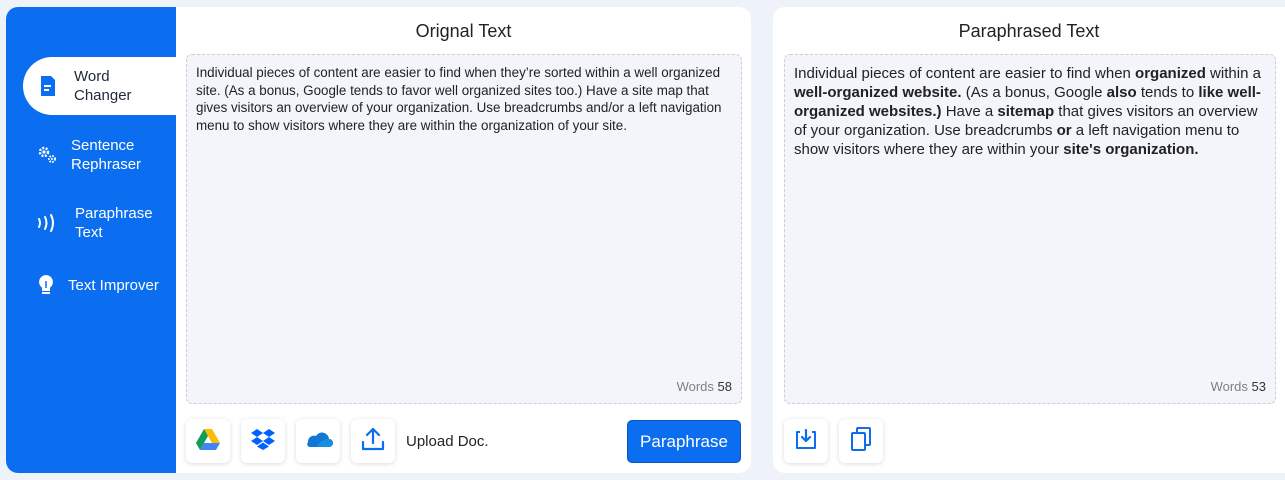 This screenshot has height=480, width=1285. I want to click on word-count: Words 53, so click(1238, 386).